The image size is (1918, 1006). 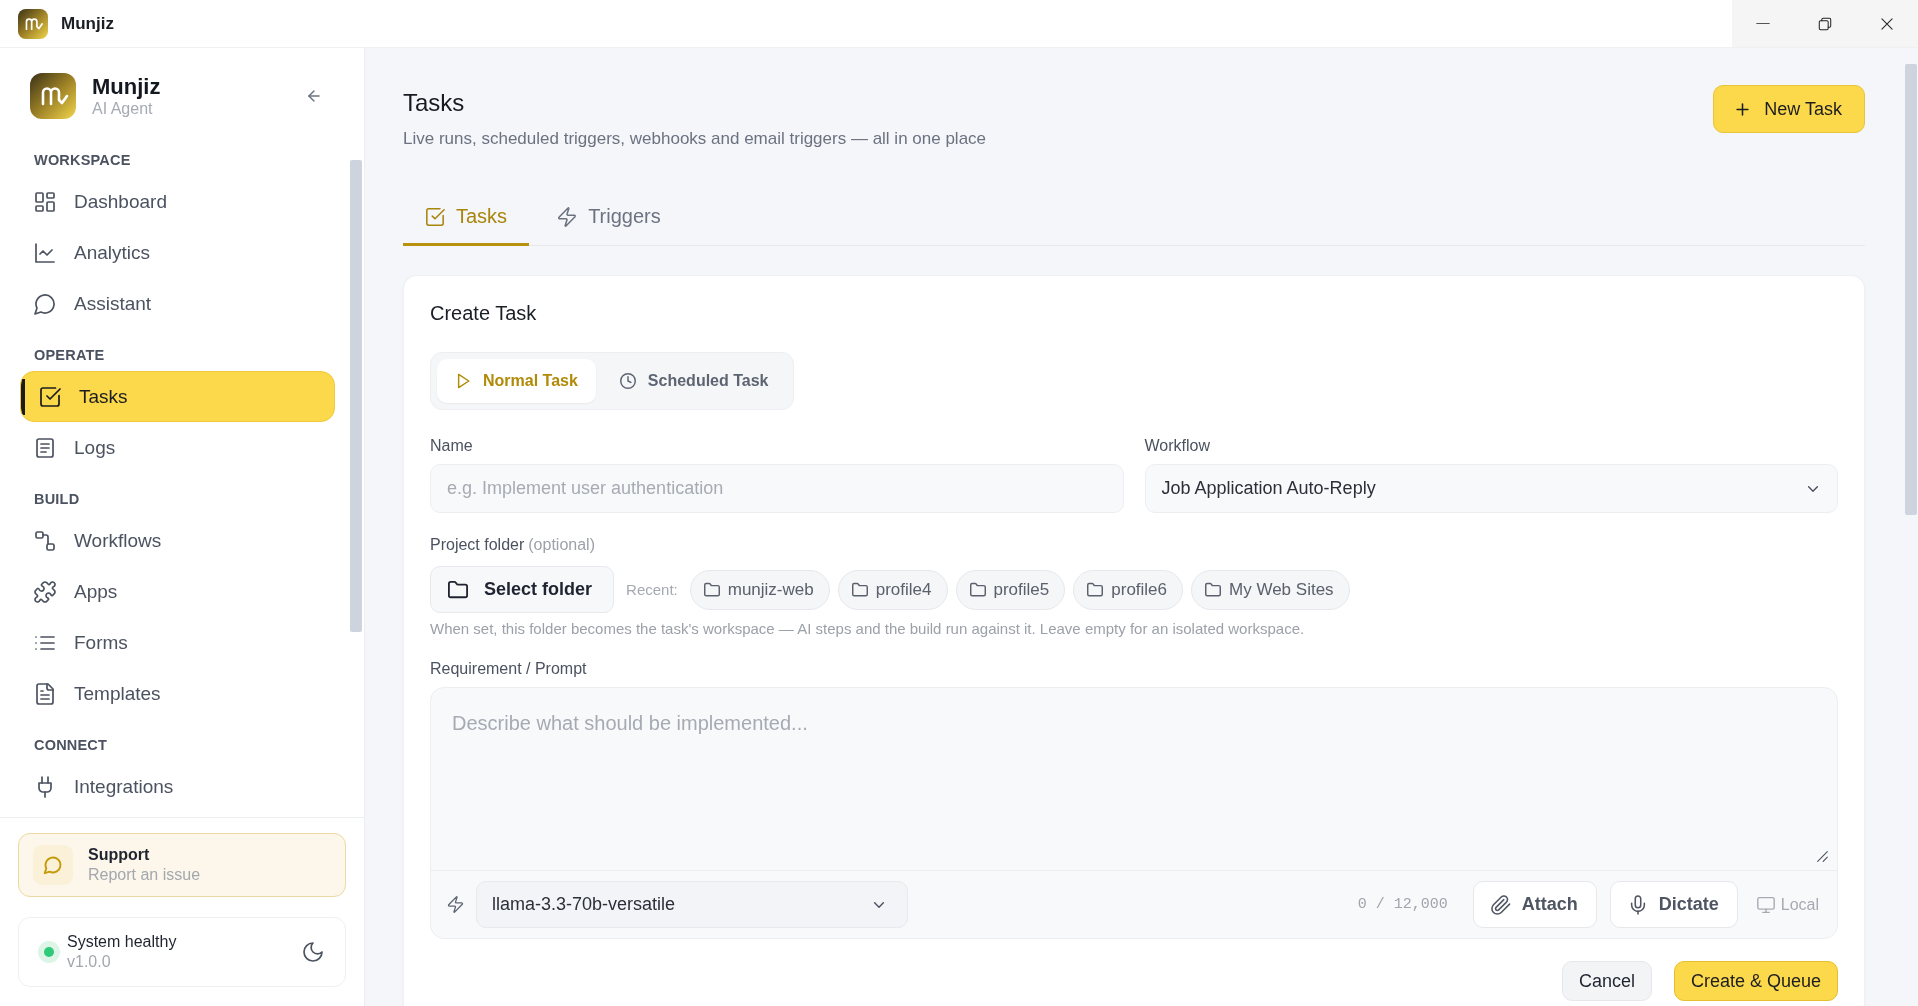 I want to click on workflow-select: Job Application Auto-Reply, so click(x=1491, y=488).